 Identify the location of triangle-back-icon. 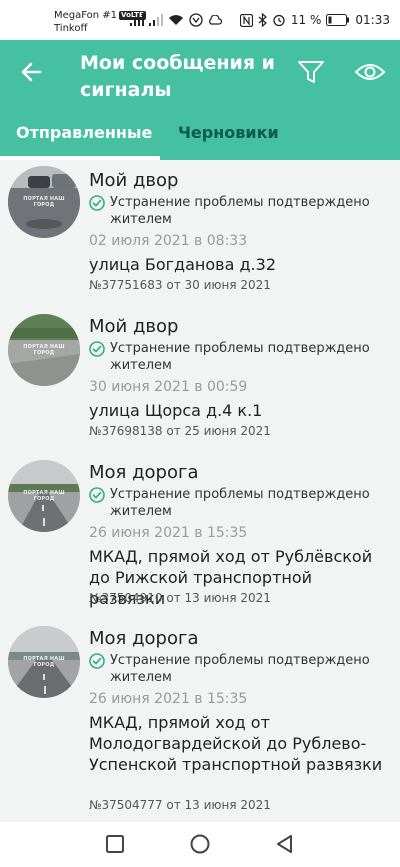
(284, 844).